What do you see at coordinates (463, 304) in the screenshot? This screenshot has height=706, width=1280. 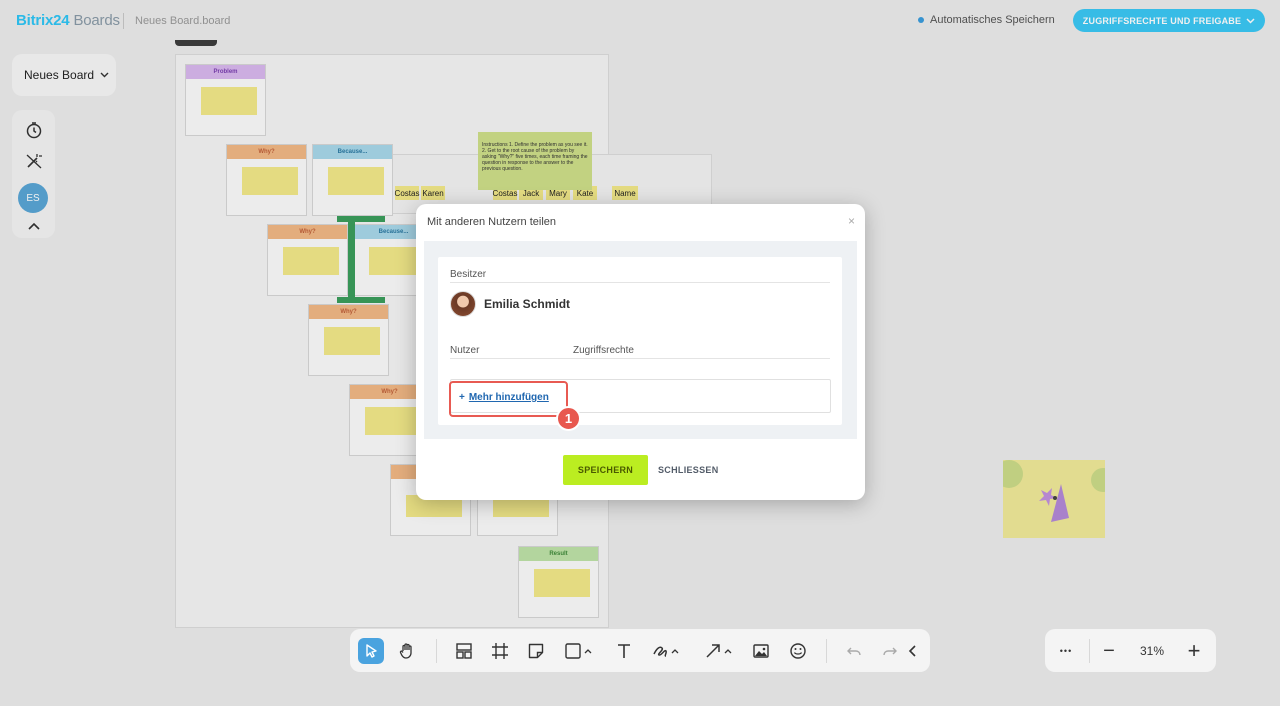 I see `owner-avatar` at bounding box center [463, 304].